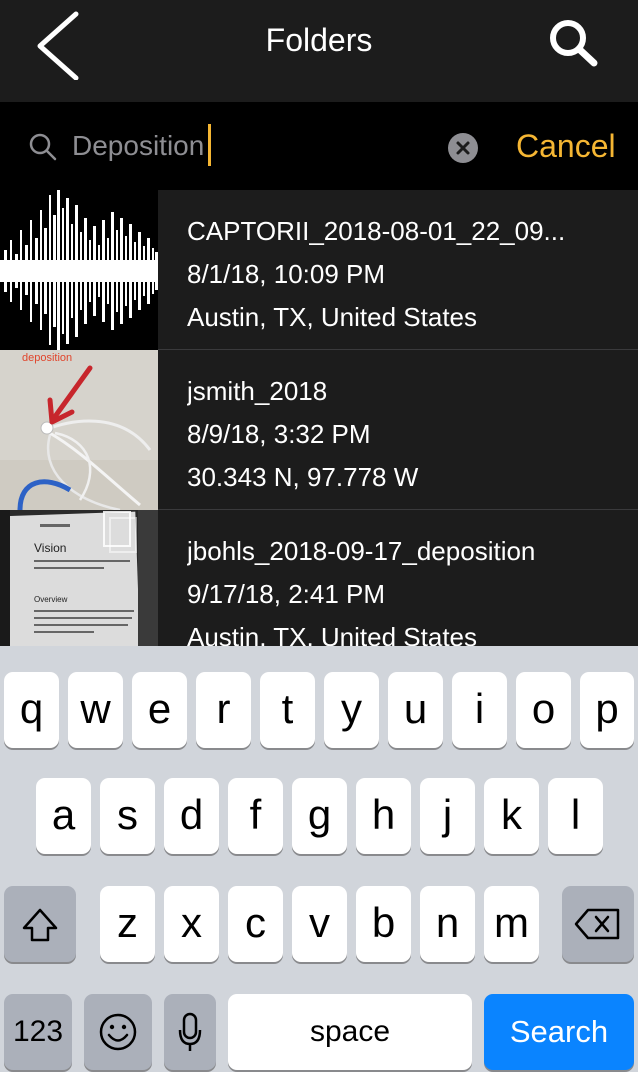 This screenshot has width=638, height=1072. What do you see at coordinates (287, 710) in the screenshot?
I see `key-t: t` at bounding box center [287, 710].